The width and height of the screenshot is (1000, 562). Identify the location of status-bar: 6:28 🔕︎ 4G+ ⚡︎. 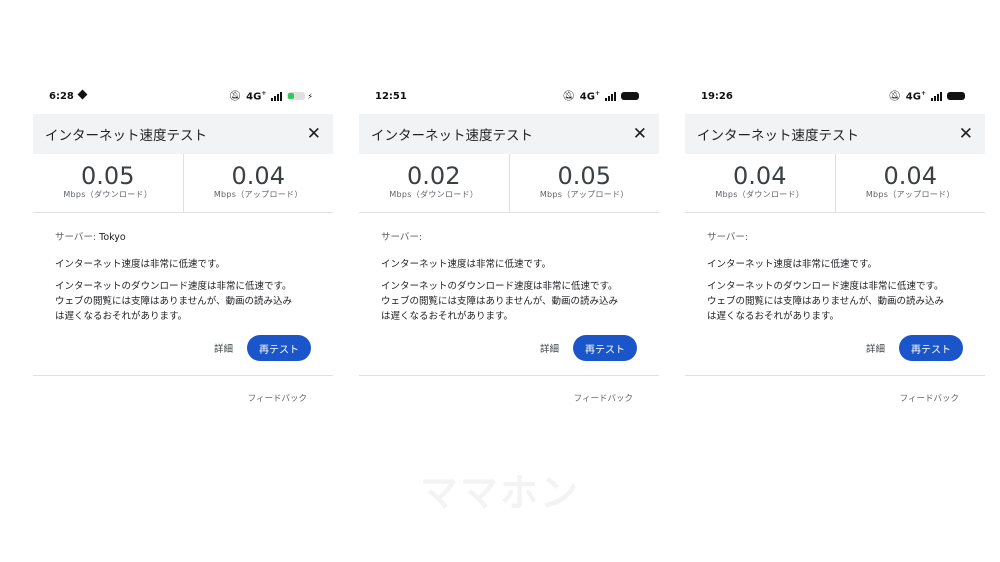
(183, 99).